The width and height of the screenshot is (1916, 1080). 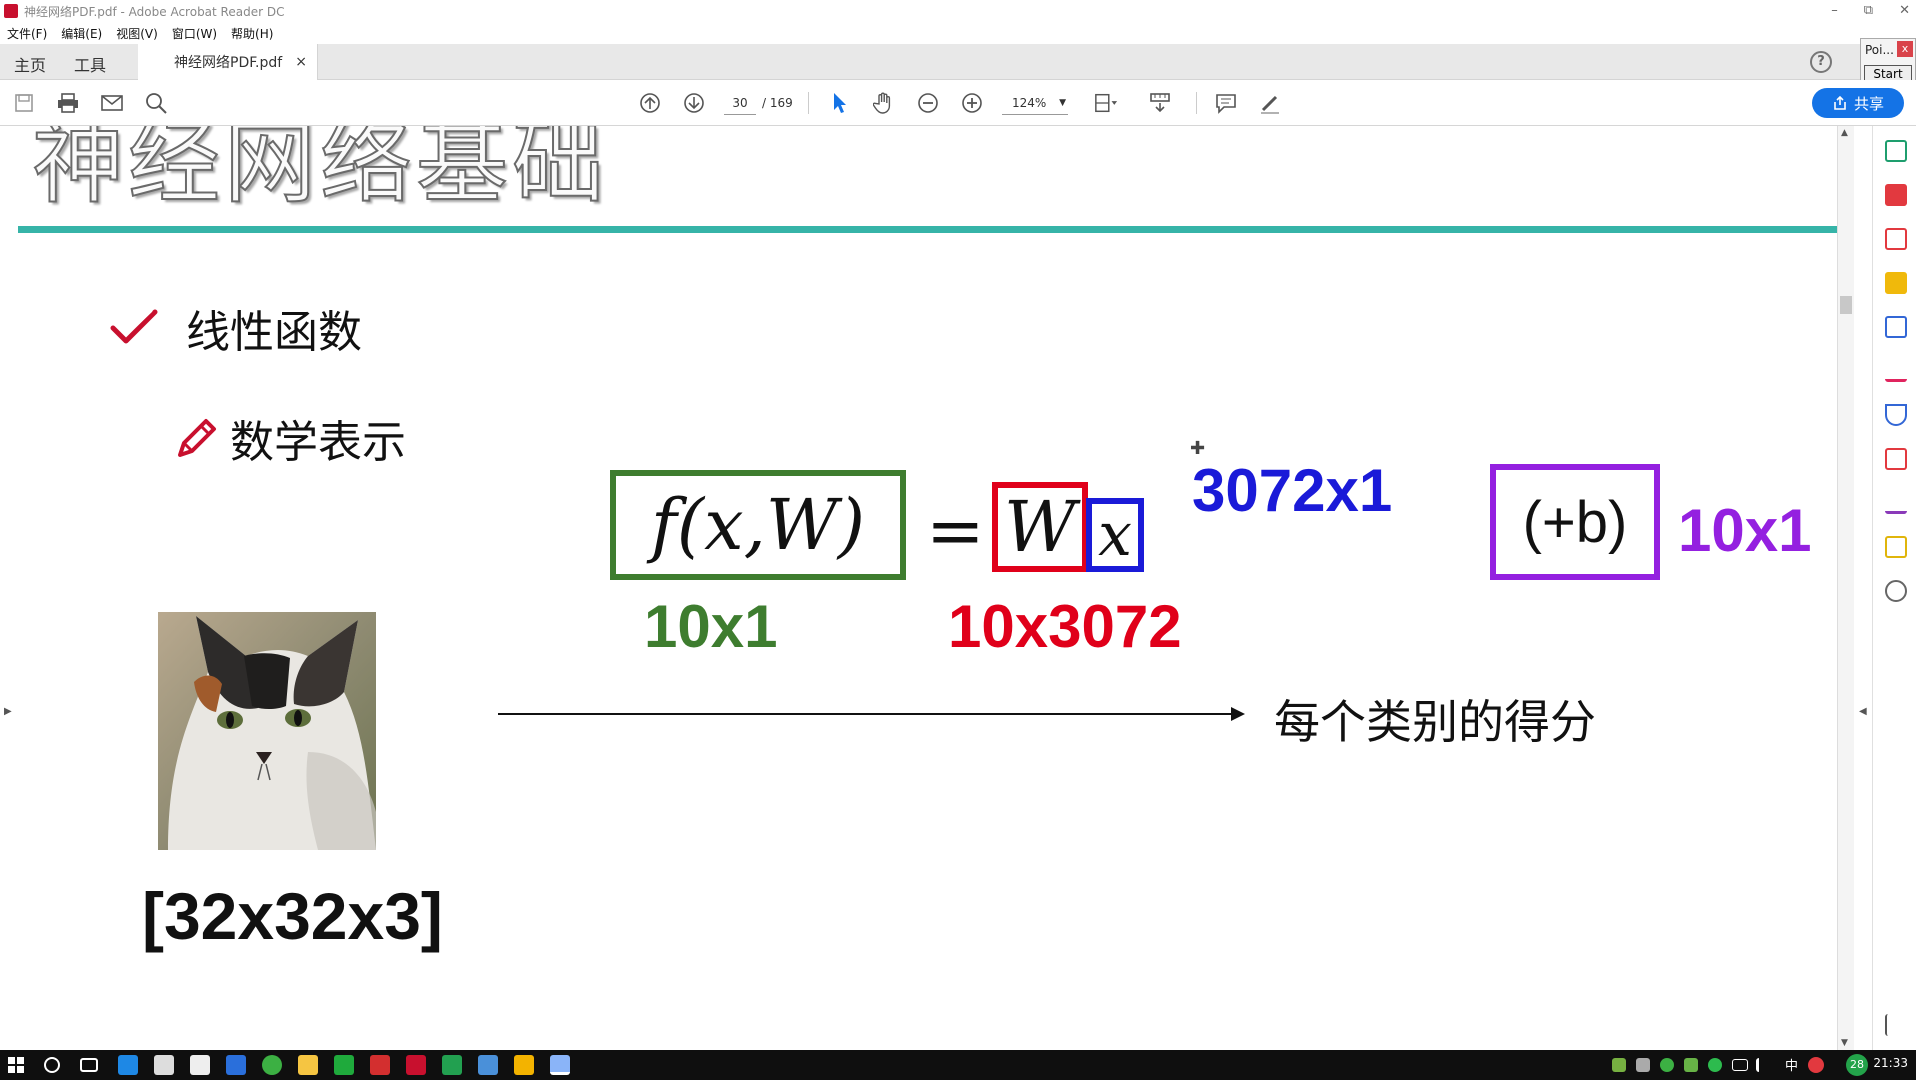 What do you see at coordinates (955, 531) in the screenshot?
I see `equals-sign: =` at bounding box center [955, 531].